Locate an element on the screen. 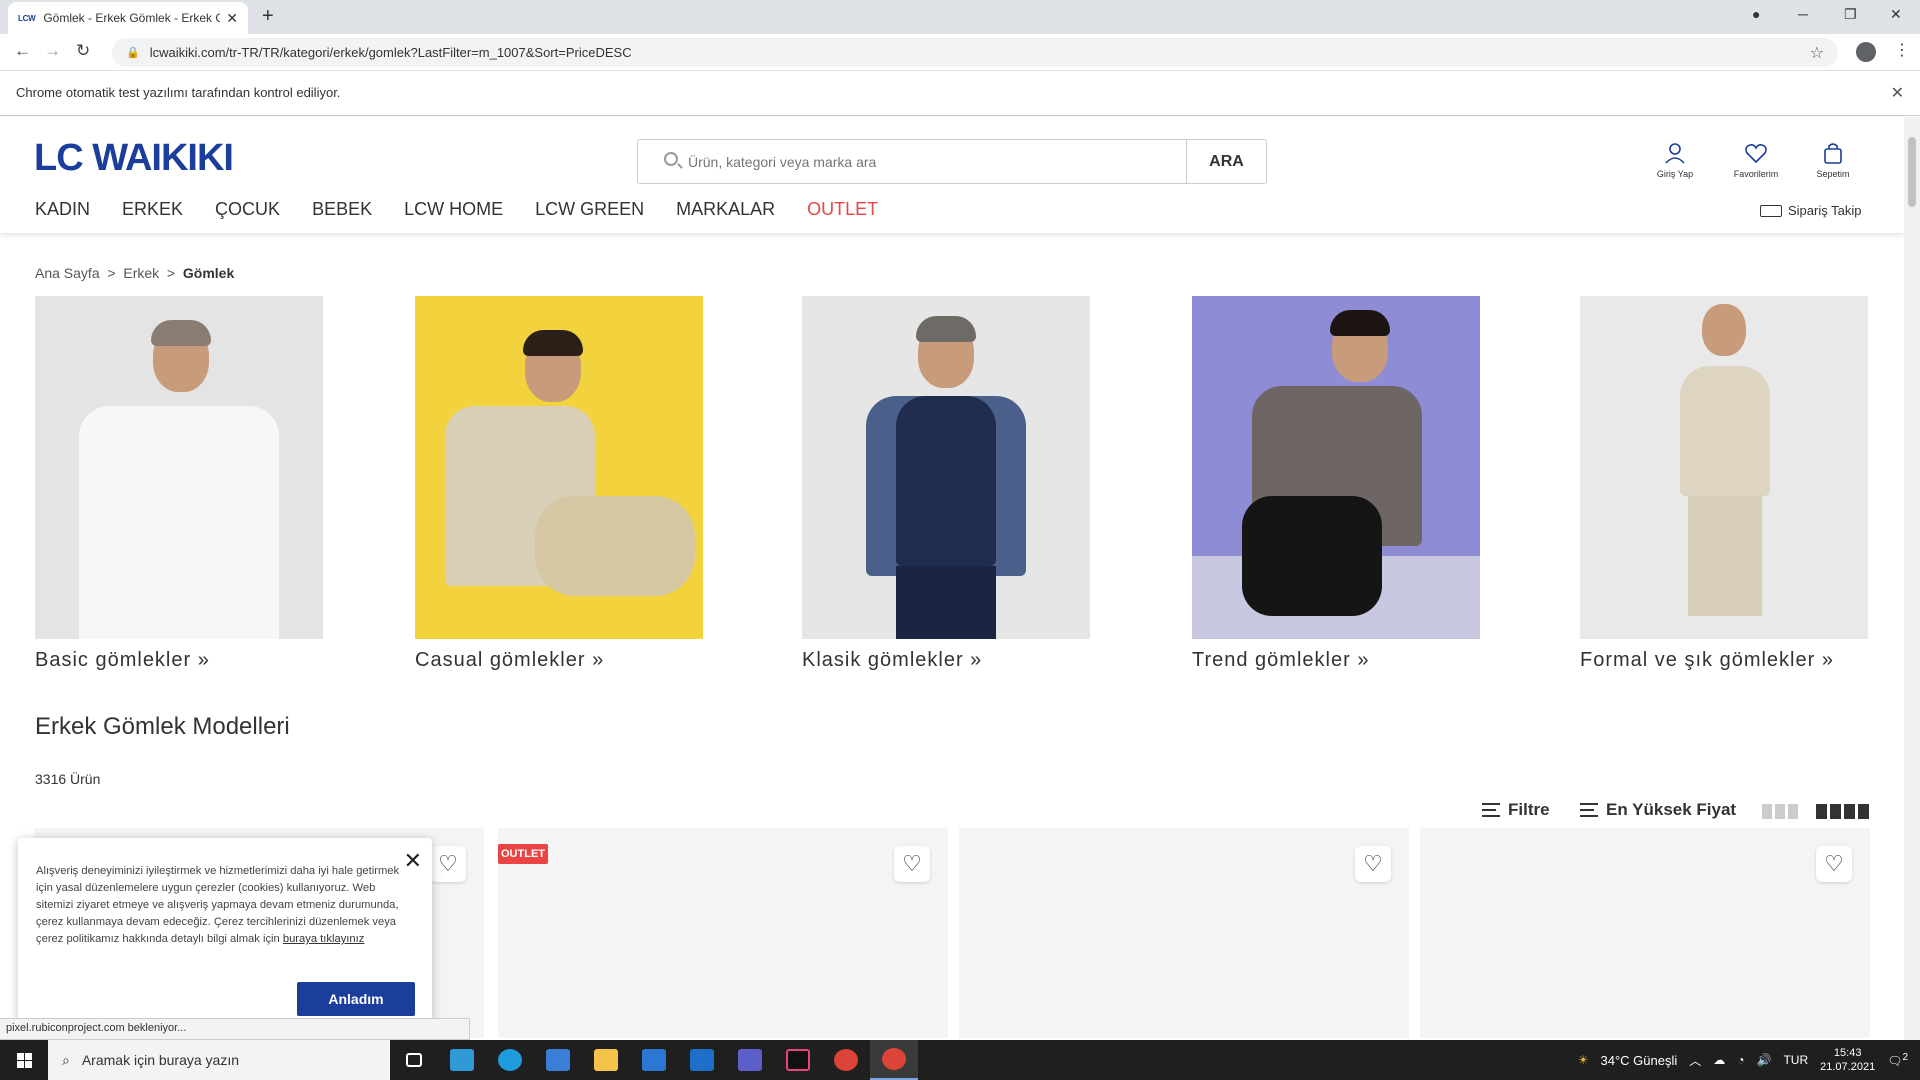  close-window-icon: ✕ is located at coordinates (1896, 14).